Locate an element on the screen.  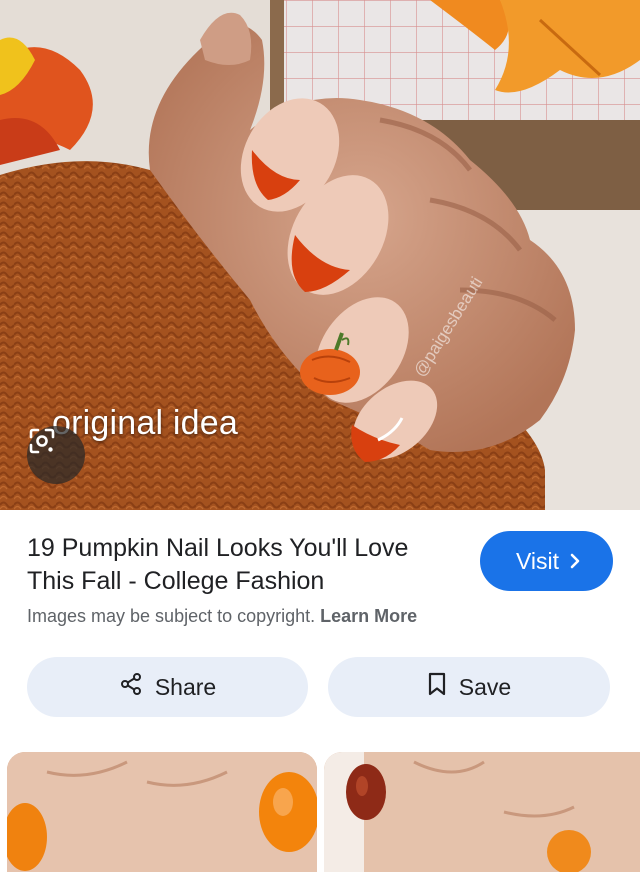
save-button: Save is located at coordinates (469, 687).